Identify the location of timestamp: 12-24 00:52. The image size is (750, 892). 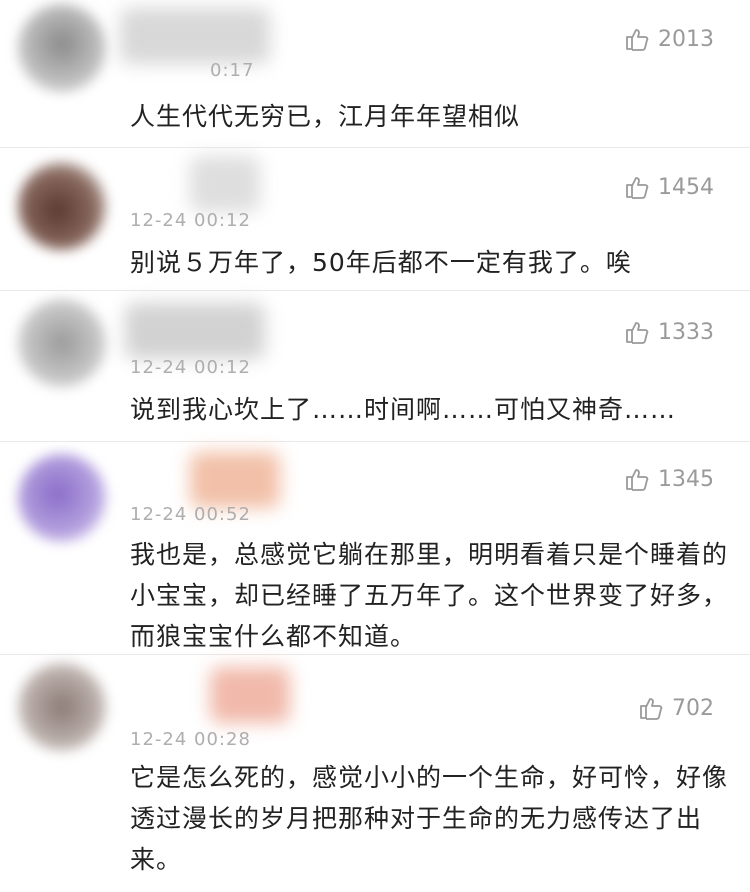
(190, 514).